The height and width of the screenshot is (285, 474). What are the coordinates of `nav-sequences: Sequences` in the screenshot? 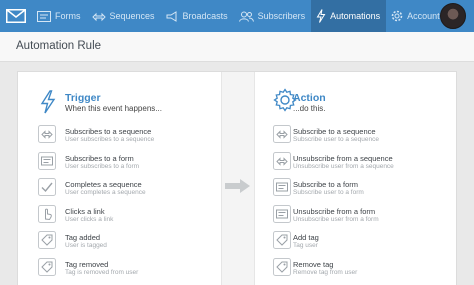 It's located at (124, 16).